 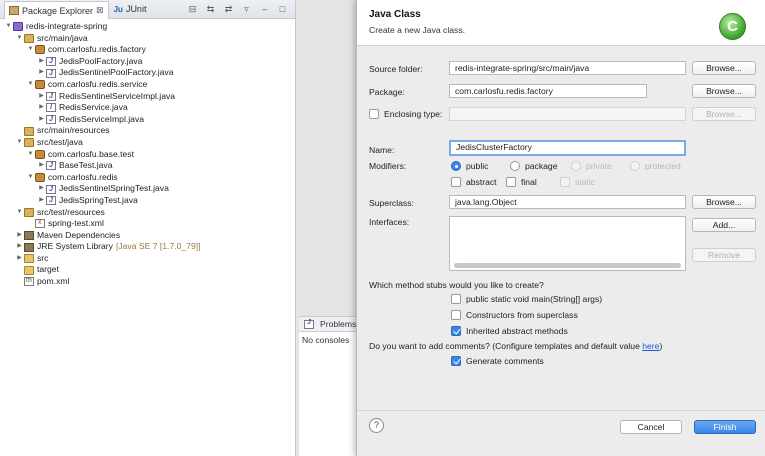 I want to click on tree-item: ▶ RedisServiceImpl.java, so click(x=147, y=120).